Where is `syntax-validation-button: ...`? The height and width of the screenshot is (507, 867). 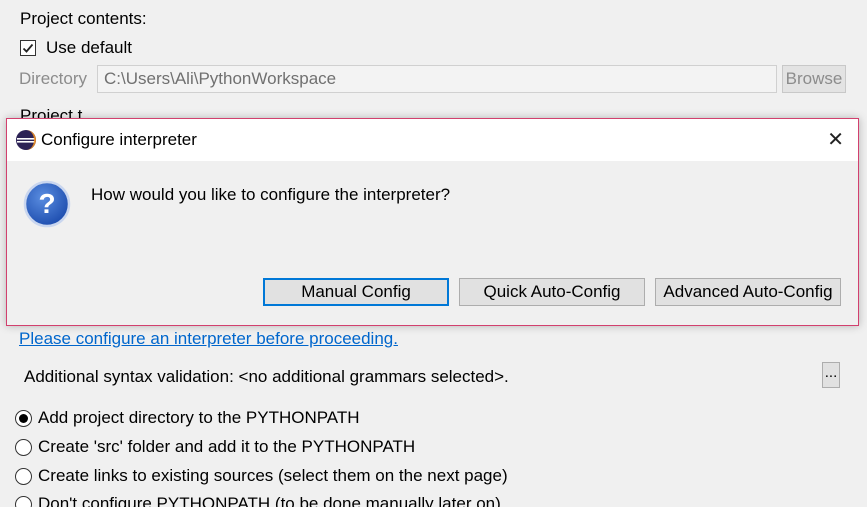
syntax-validation-button: ... is located at coordinates (831, 375).